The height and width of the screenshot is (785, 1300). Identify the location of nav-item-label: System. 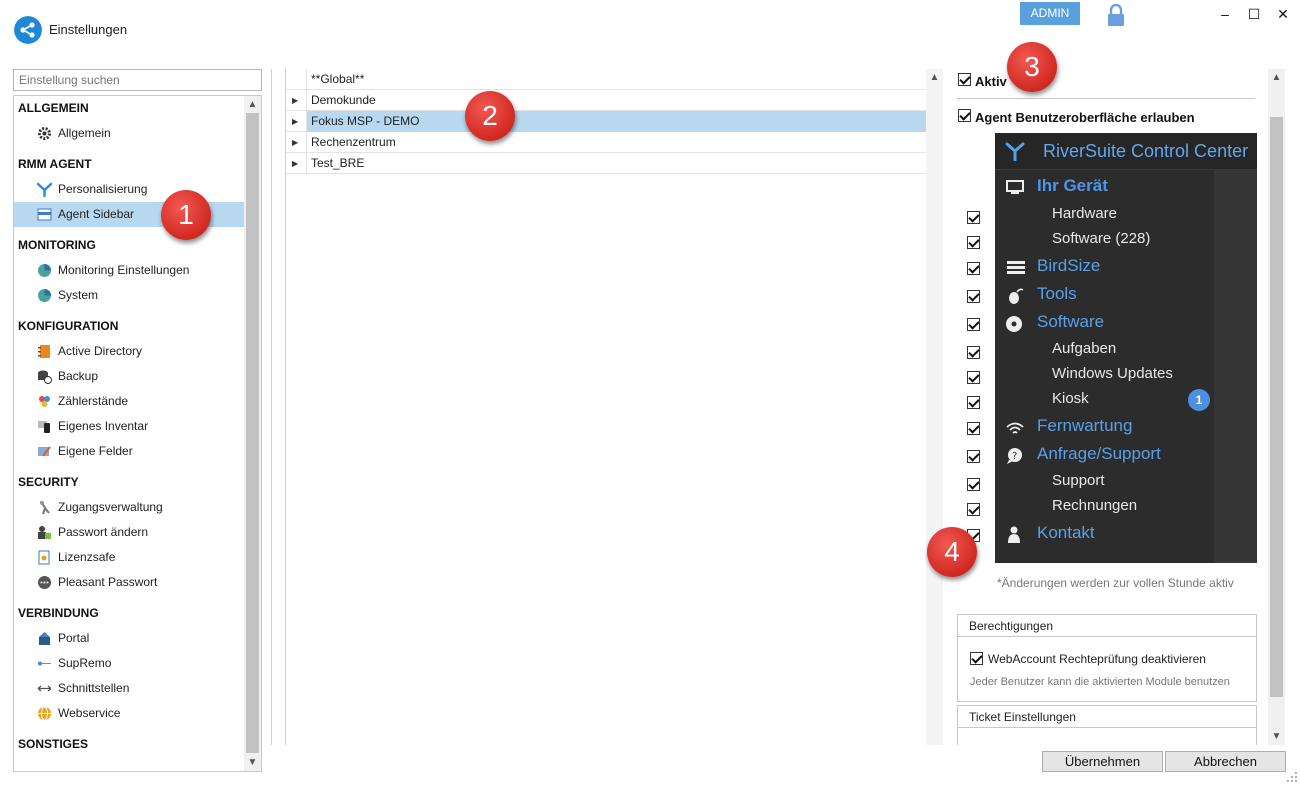
(78, 295).